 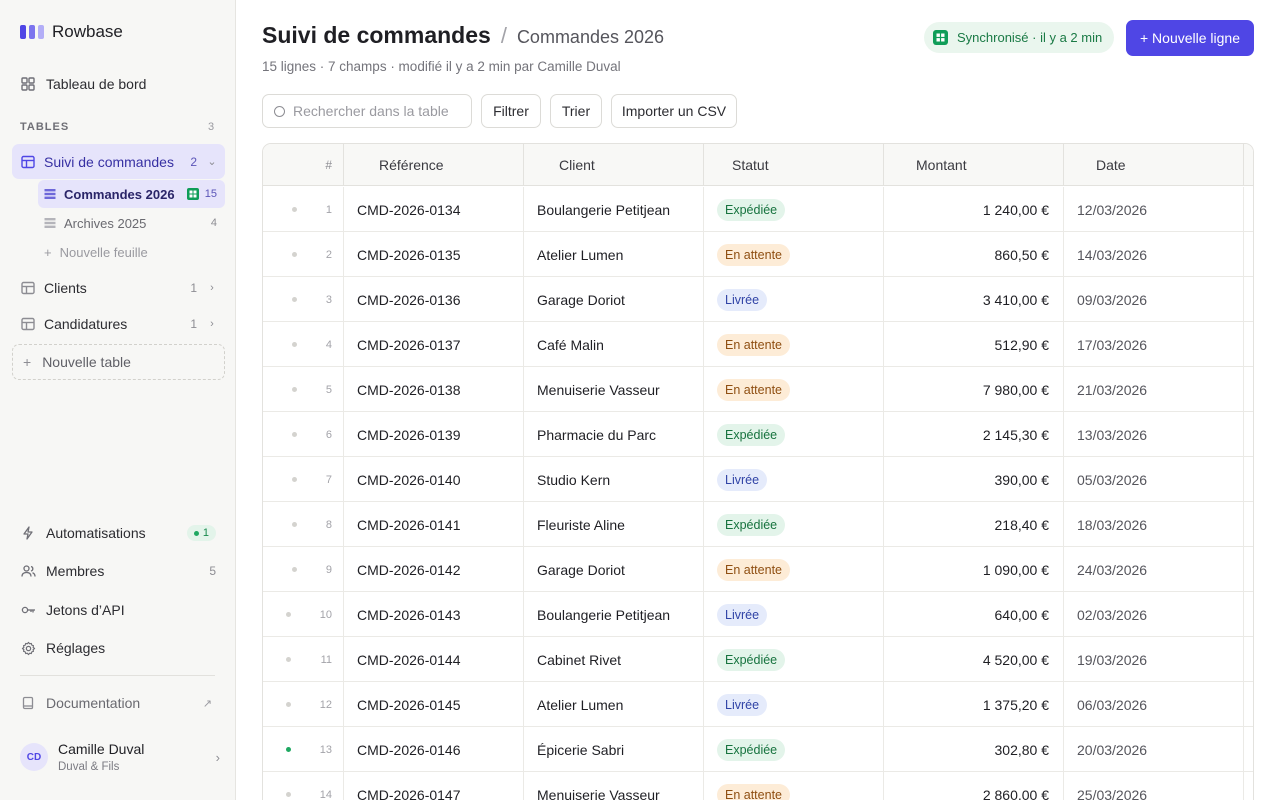 What do you see at coordinates (1019, 37) in the screenshot?
I see `sync-status-badge: Synchronisé · il y a 2 min` at bounding box center [1019, 37].